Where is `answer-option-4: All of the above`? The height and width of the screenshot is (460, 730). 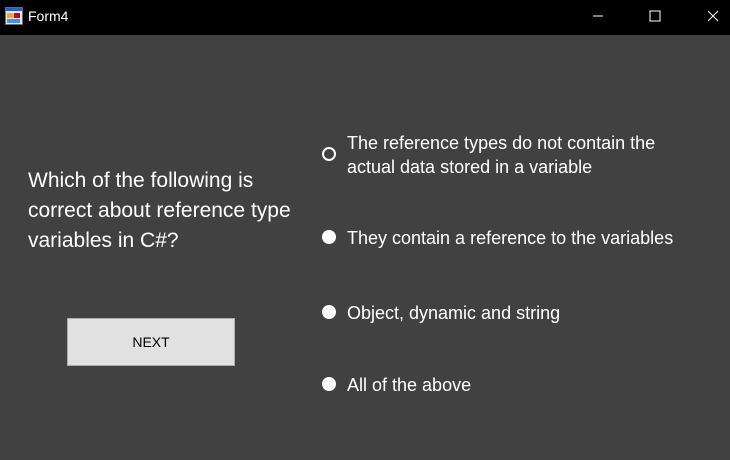 answer-option-4: All of the above is located at coordinates (412, 385).